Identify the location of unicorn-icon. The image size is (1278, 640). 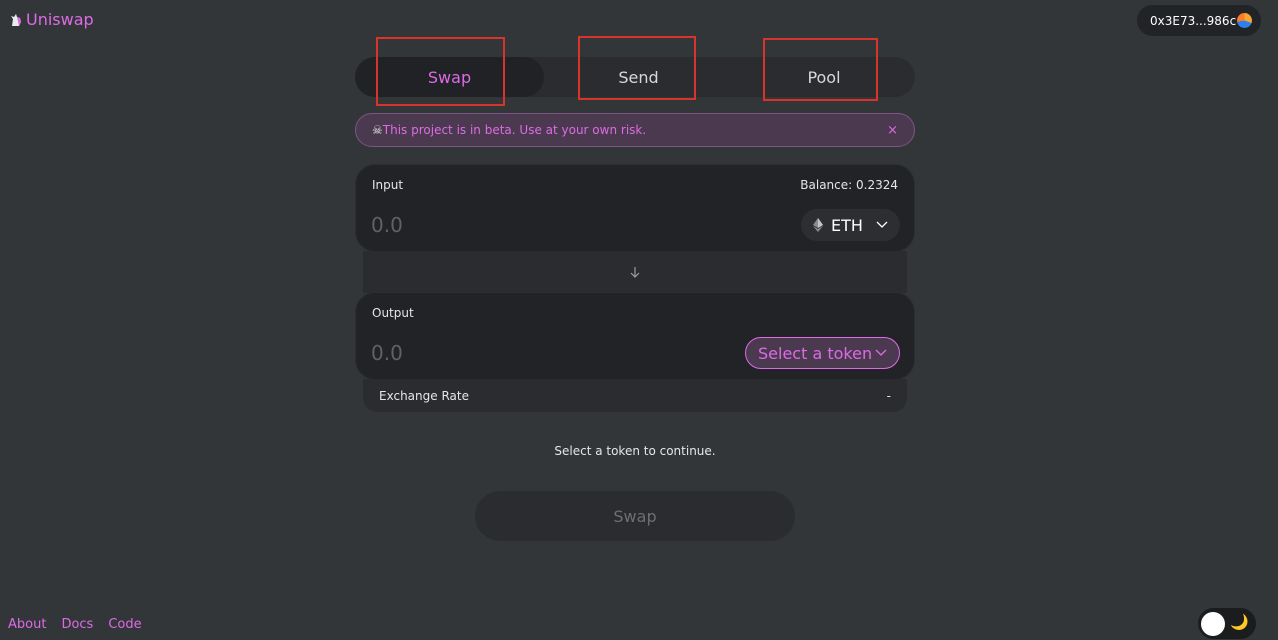
(16, 19).